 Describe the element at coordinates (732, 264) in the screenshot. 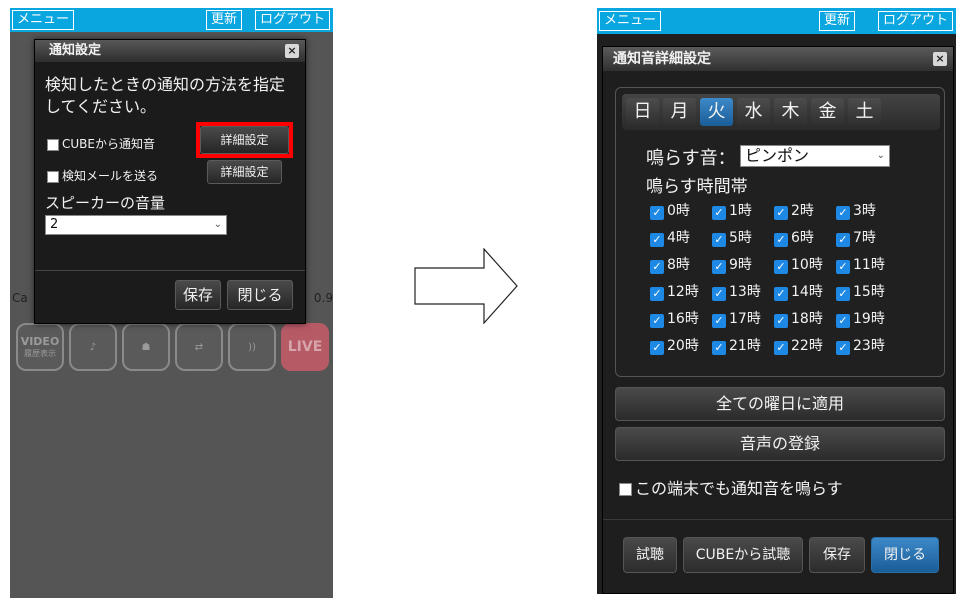

I see `hour-checkbox-9: ✓ 9時` at that location.